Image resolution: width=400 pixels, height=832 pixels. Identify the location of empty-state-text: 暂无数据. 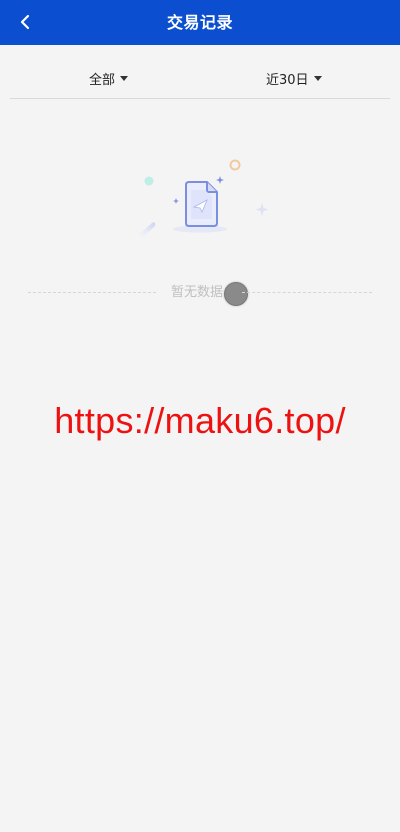
(197, 292).